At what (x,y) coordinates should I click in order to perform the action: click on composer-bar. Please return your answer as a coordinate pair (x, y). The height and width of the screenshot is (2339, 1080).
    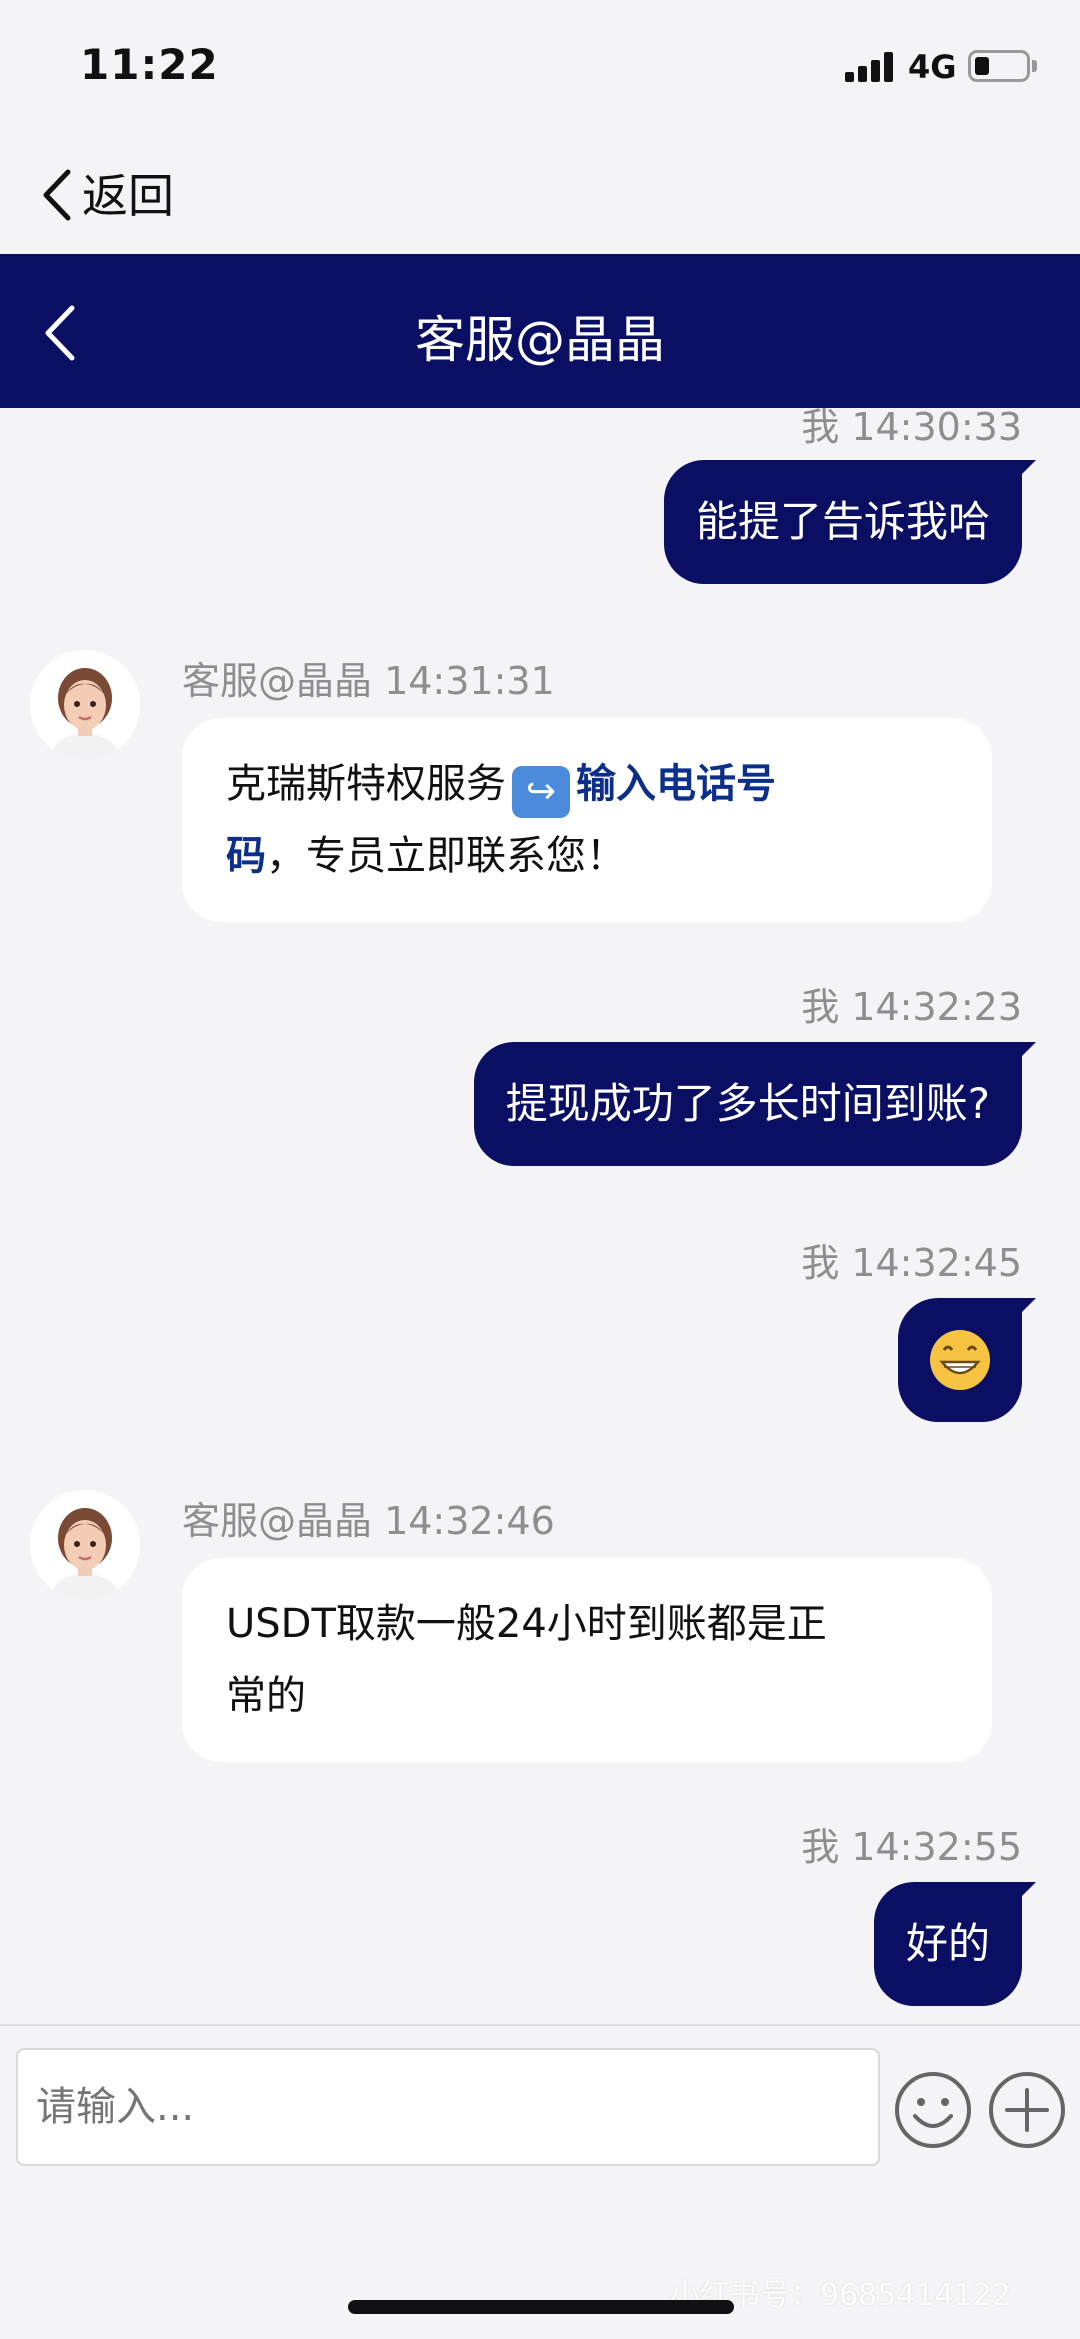
    Looking at the image, I should click on (540, 2129).